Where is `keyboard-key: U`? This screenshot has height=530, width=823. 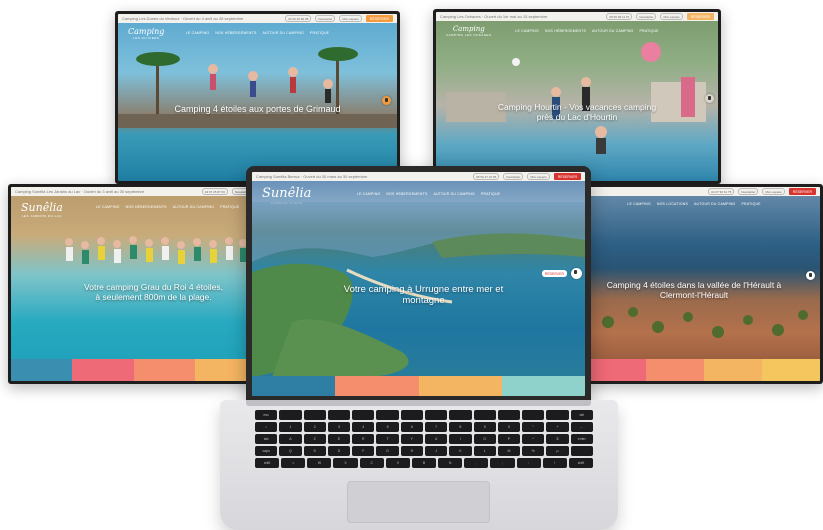
keyboard-key: U is located at coordinates (436, 439).